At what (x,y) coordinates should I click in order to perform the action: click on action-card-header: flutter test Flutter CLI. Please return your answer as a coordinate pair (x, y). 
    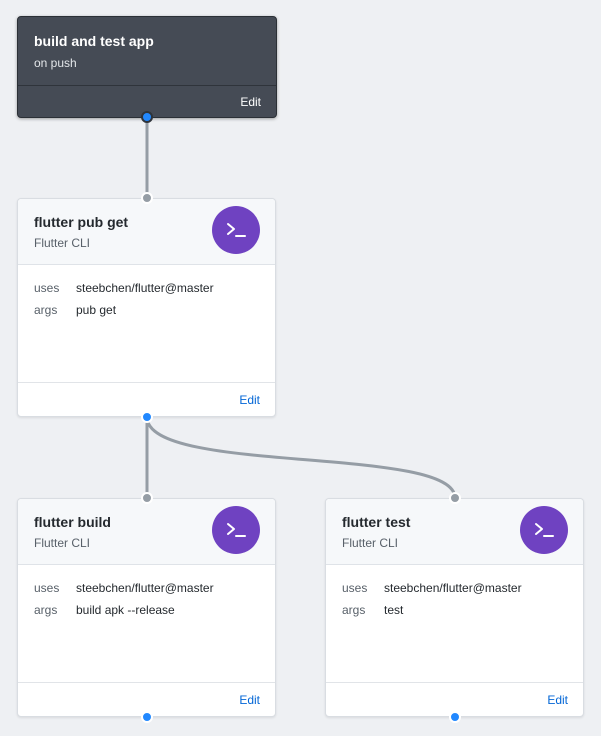
    Looking at the image, I should click on (454, 532).